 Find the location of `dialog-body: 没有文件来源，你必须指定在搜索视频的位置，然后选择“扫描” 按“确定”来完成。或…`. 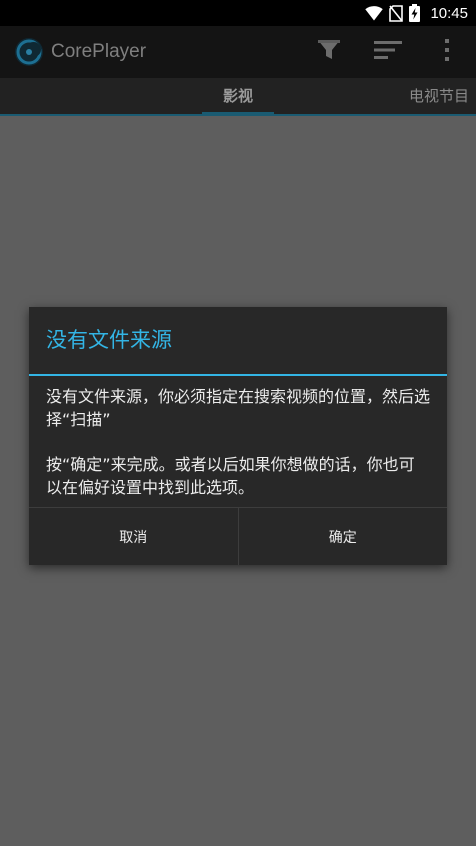

dialog-body: 没有文件来源，你必须指定在搜索视频的位置，然后选择“扫描” 按“确定”来完成。或… is located at coordinates (238, 441).